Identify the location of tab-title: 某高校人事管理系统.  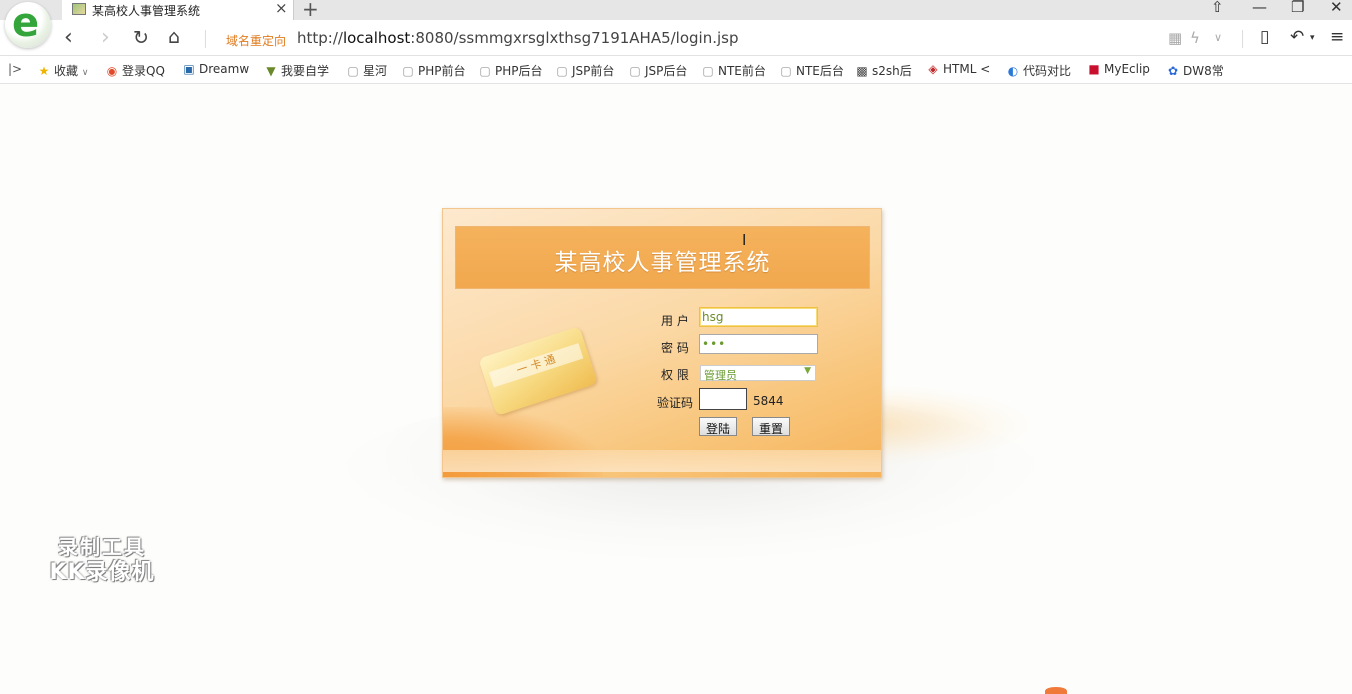
(146, 11).